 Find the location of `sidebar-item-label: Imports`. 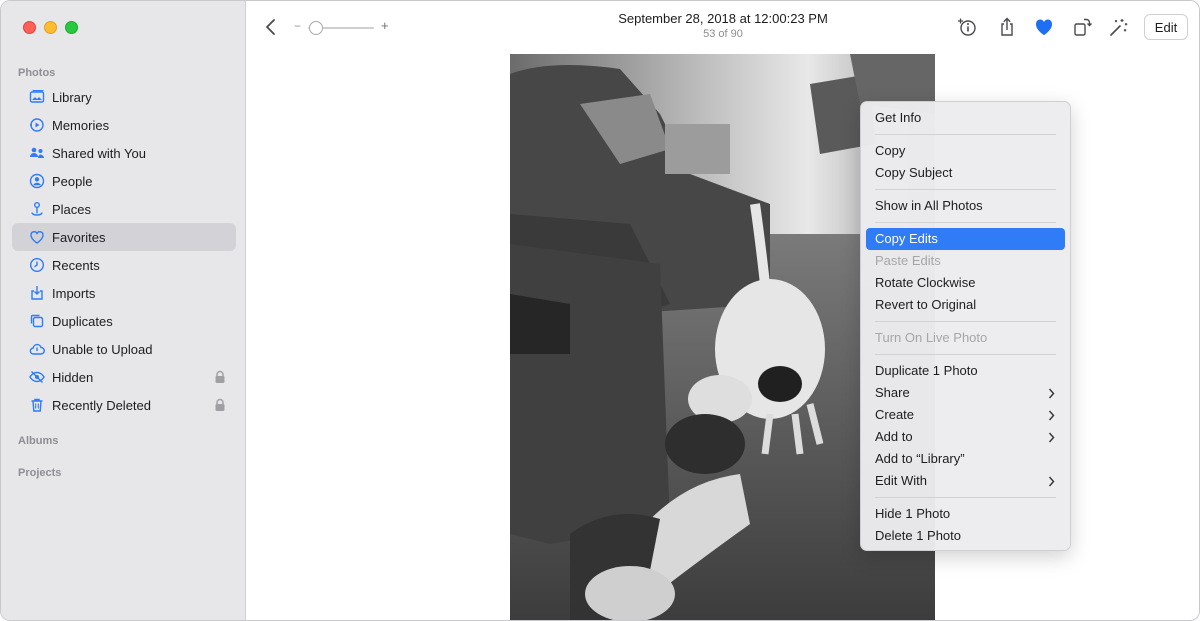

sidebar-item-label: Imports is located at coordinates (74, 293).